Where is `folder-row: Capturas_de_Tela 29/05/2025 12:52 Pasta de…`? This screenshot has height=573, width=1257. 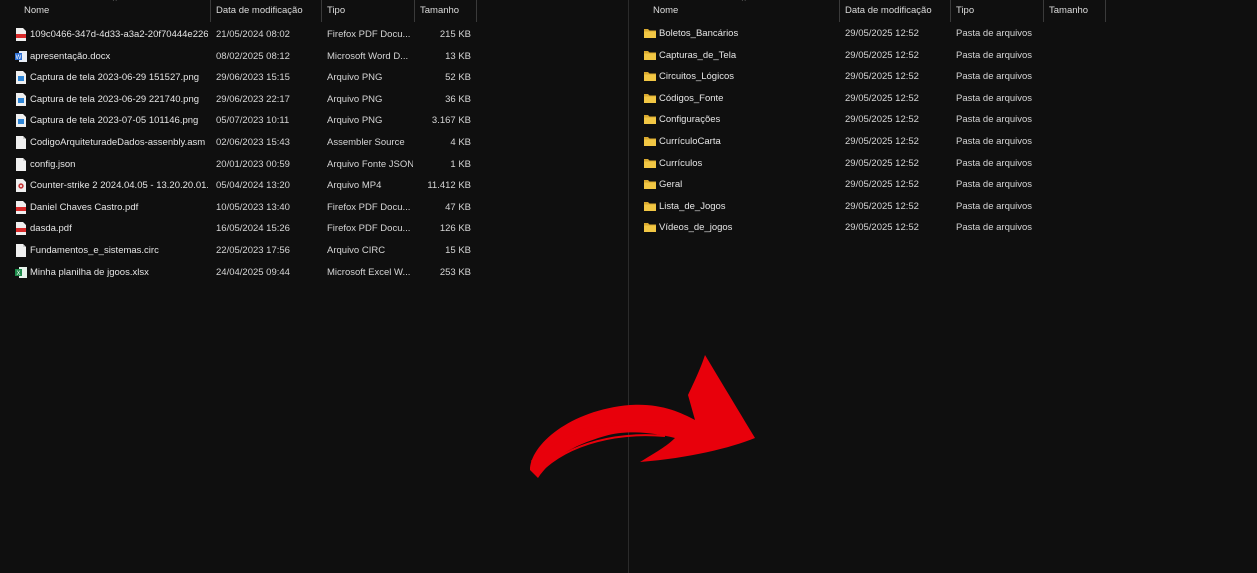
folder-row: Capturas_de_Tela 29/05/2025 12:52 Pasta de… is located at coordinates (943, 55).